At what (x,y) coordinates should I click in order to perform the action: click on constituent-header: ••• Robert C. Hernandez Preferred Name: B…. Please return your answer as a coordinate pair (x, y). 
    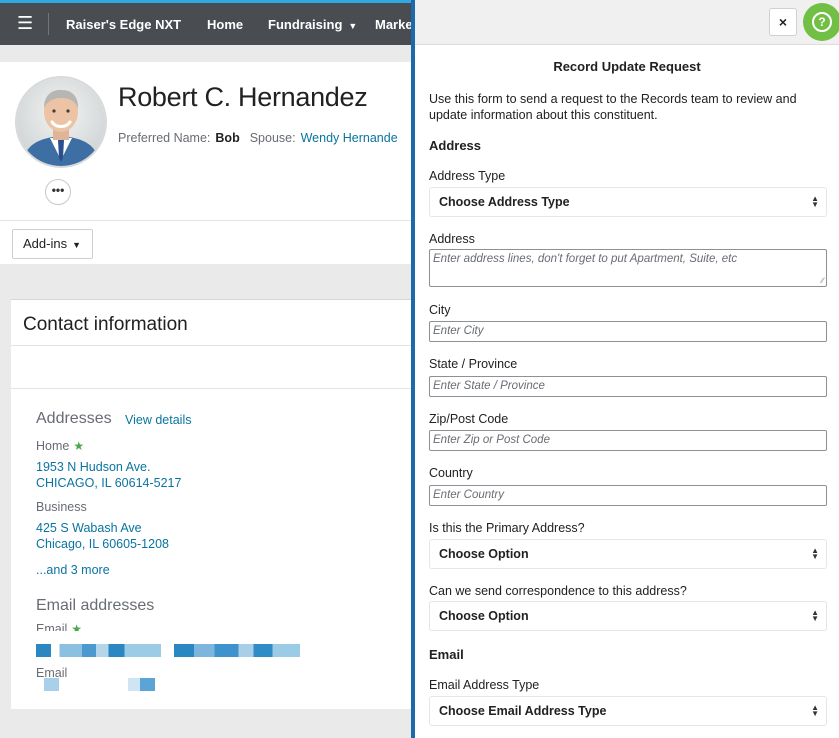
    Looking at the image, I should click on (205, 141).